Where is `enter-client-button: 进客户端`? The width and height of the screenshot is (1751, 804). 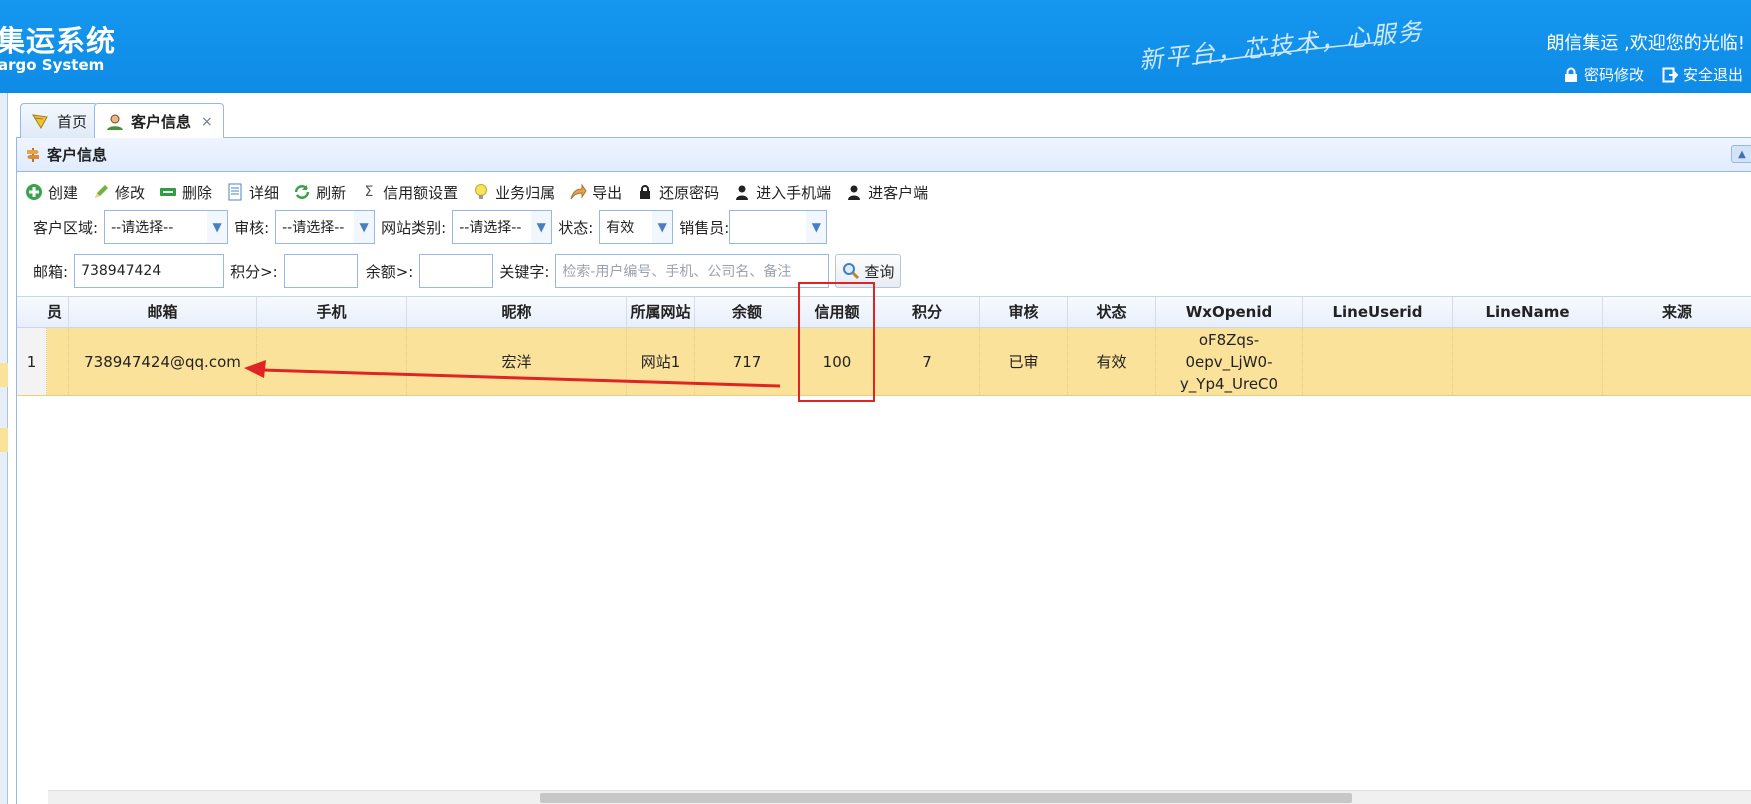
enter-client-button: 进客户端 is located at coordinates (886, 192).